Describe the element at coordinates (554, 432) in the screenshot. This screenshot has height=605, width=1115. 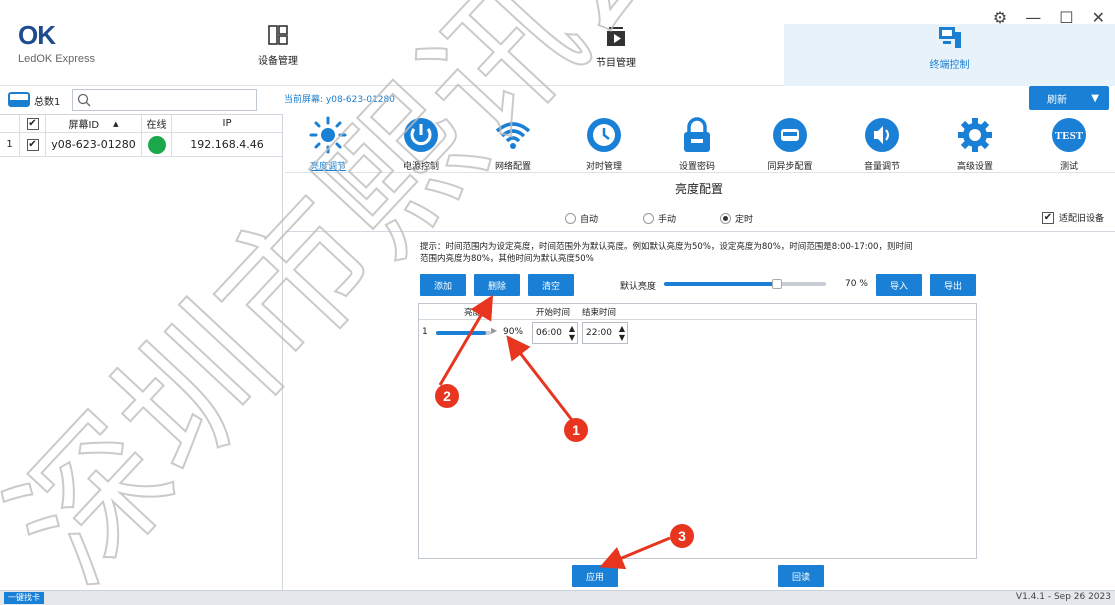
I see `annotation-arrows` at that location.